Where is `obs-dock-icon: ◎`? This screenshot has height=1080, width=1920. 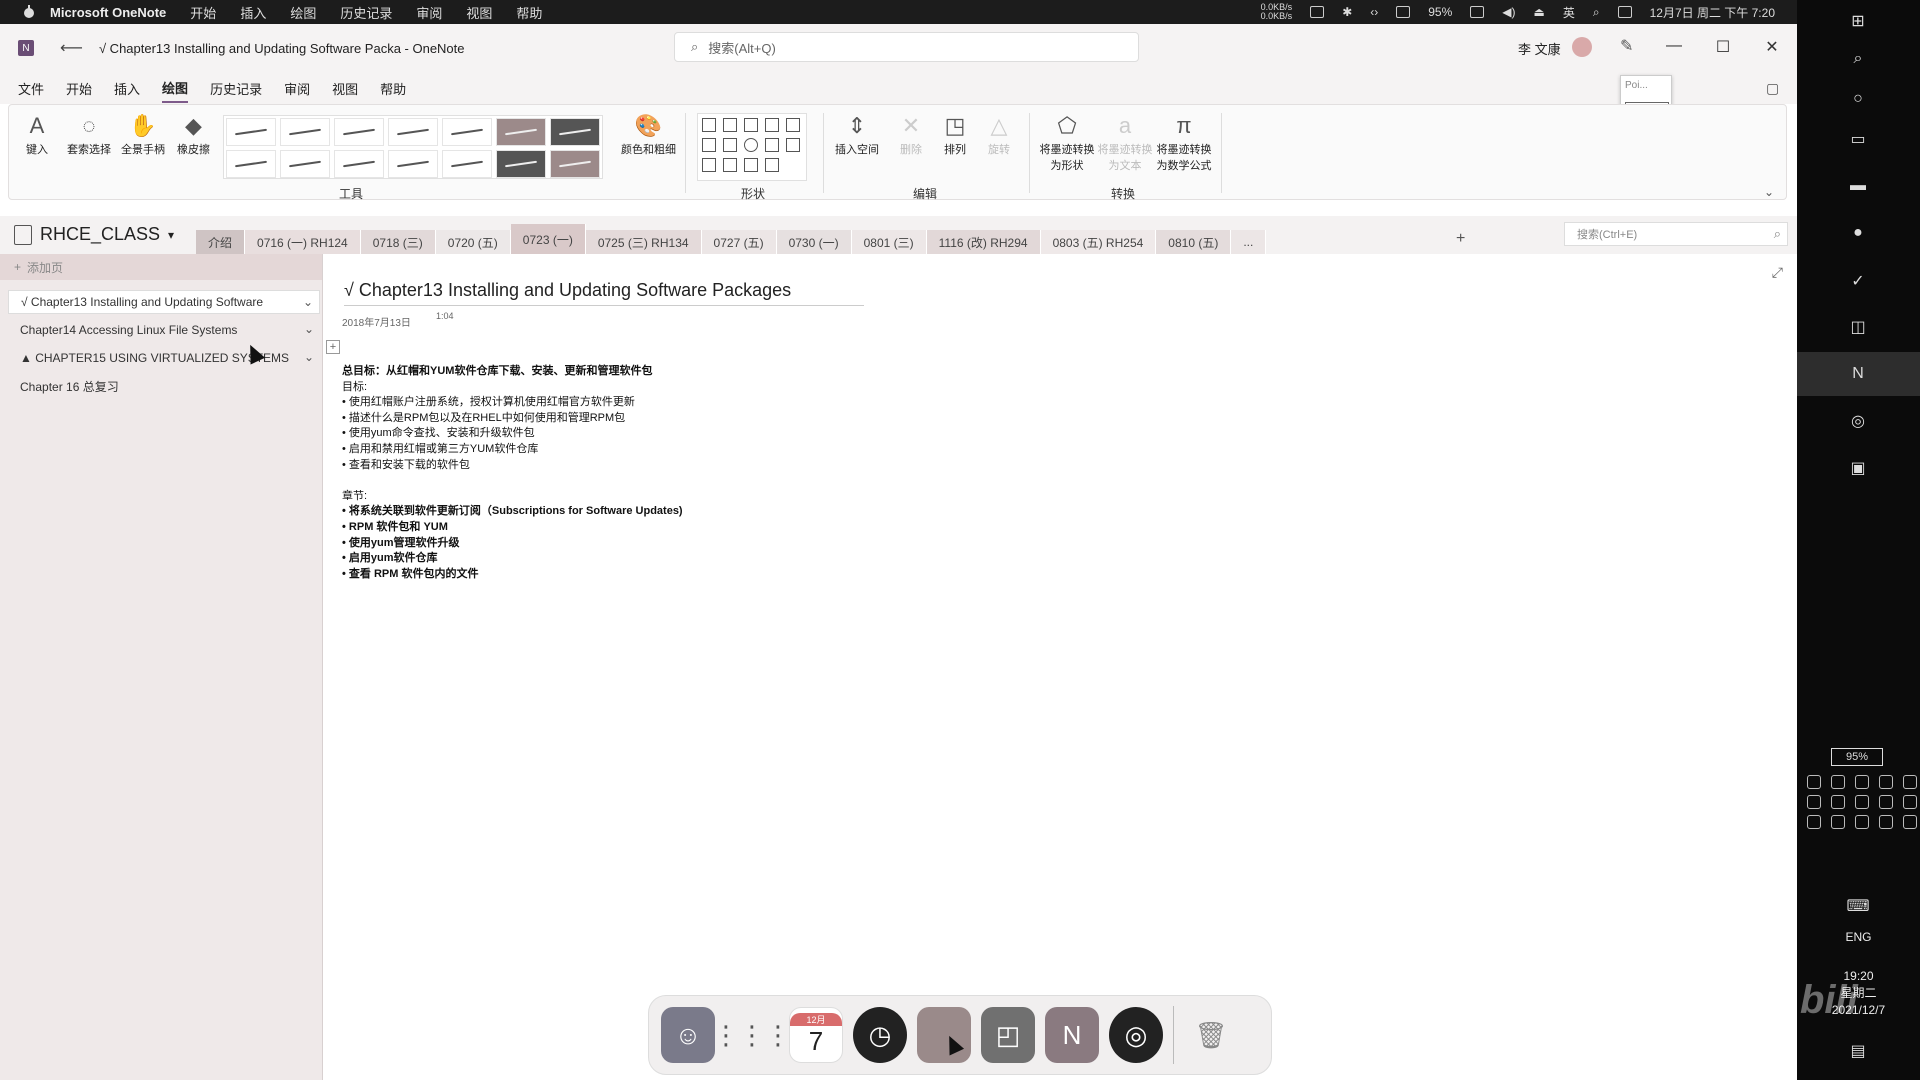
obs-dock-icon: ◎ is located at coordinates (1136, 1035).